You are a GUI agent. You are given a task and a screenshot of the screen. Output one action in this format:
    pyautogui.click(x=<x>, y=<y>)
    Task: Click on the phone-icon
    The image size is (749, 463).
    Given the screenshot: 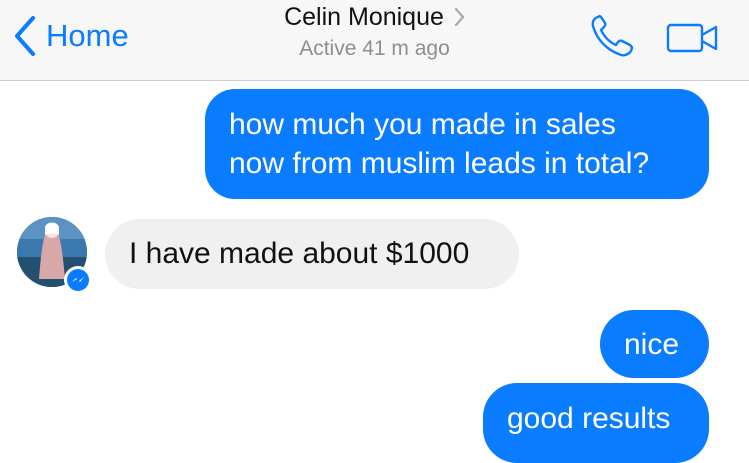 What is the action you would take?
    pyautogui.click(x=612, y=36)
    